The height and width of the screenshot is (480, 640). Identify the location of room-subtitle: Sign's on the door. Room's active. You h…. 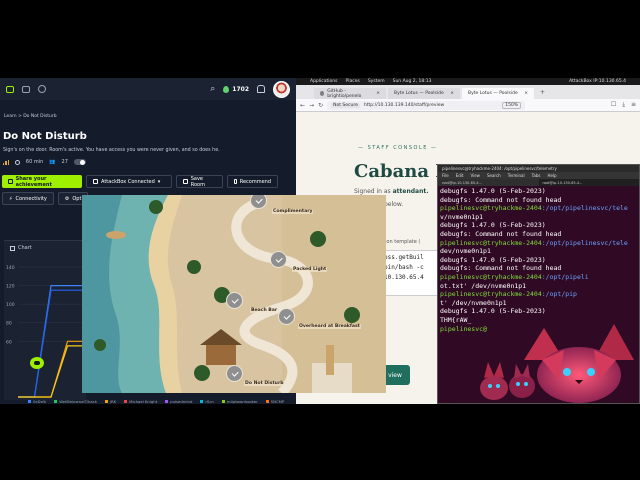
(111, 150).